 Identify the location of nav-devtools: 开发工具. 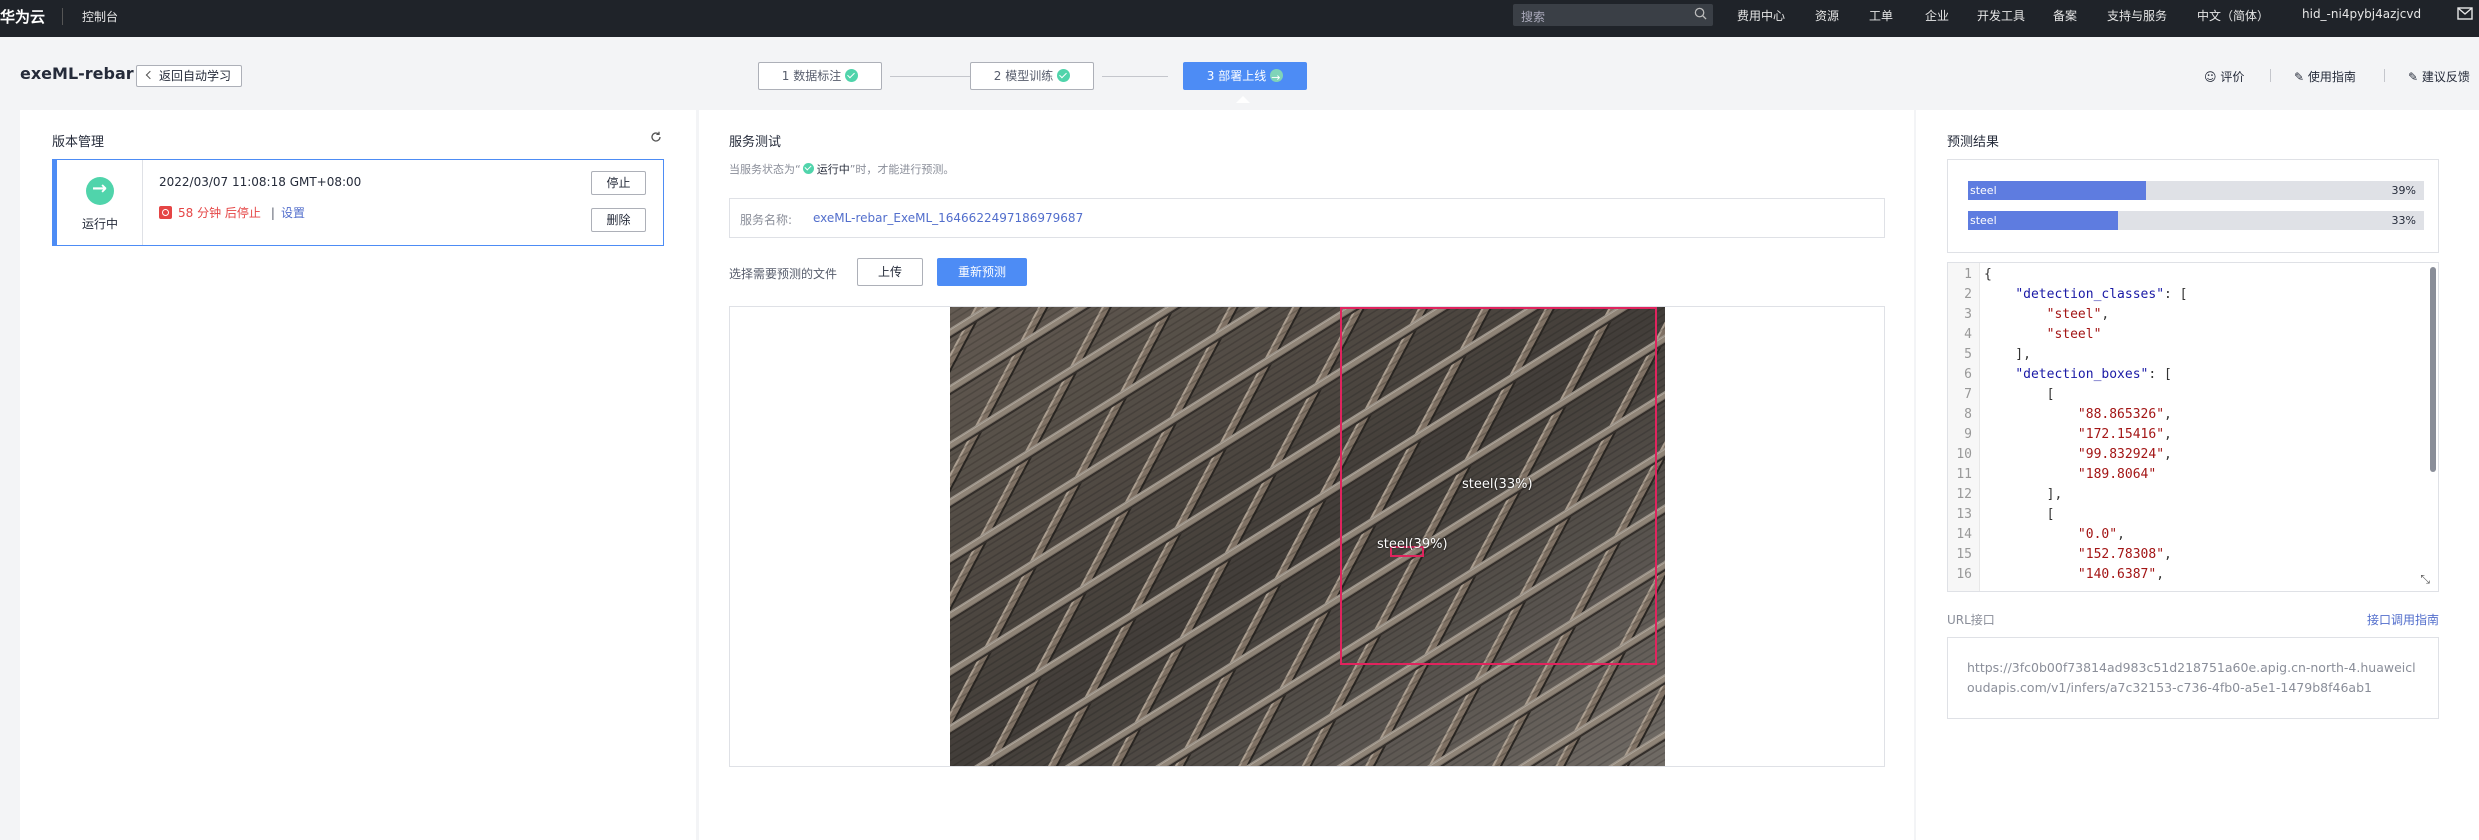
(2001, 15).